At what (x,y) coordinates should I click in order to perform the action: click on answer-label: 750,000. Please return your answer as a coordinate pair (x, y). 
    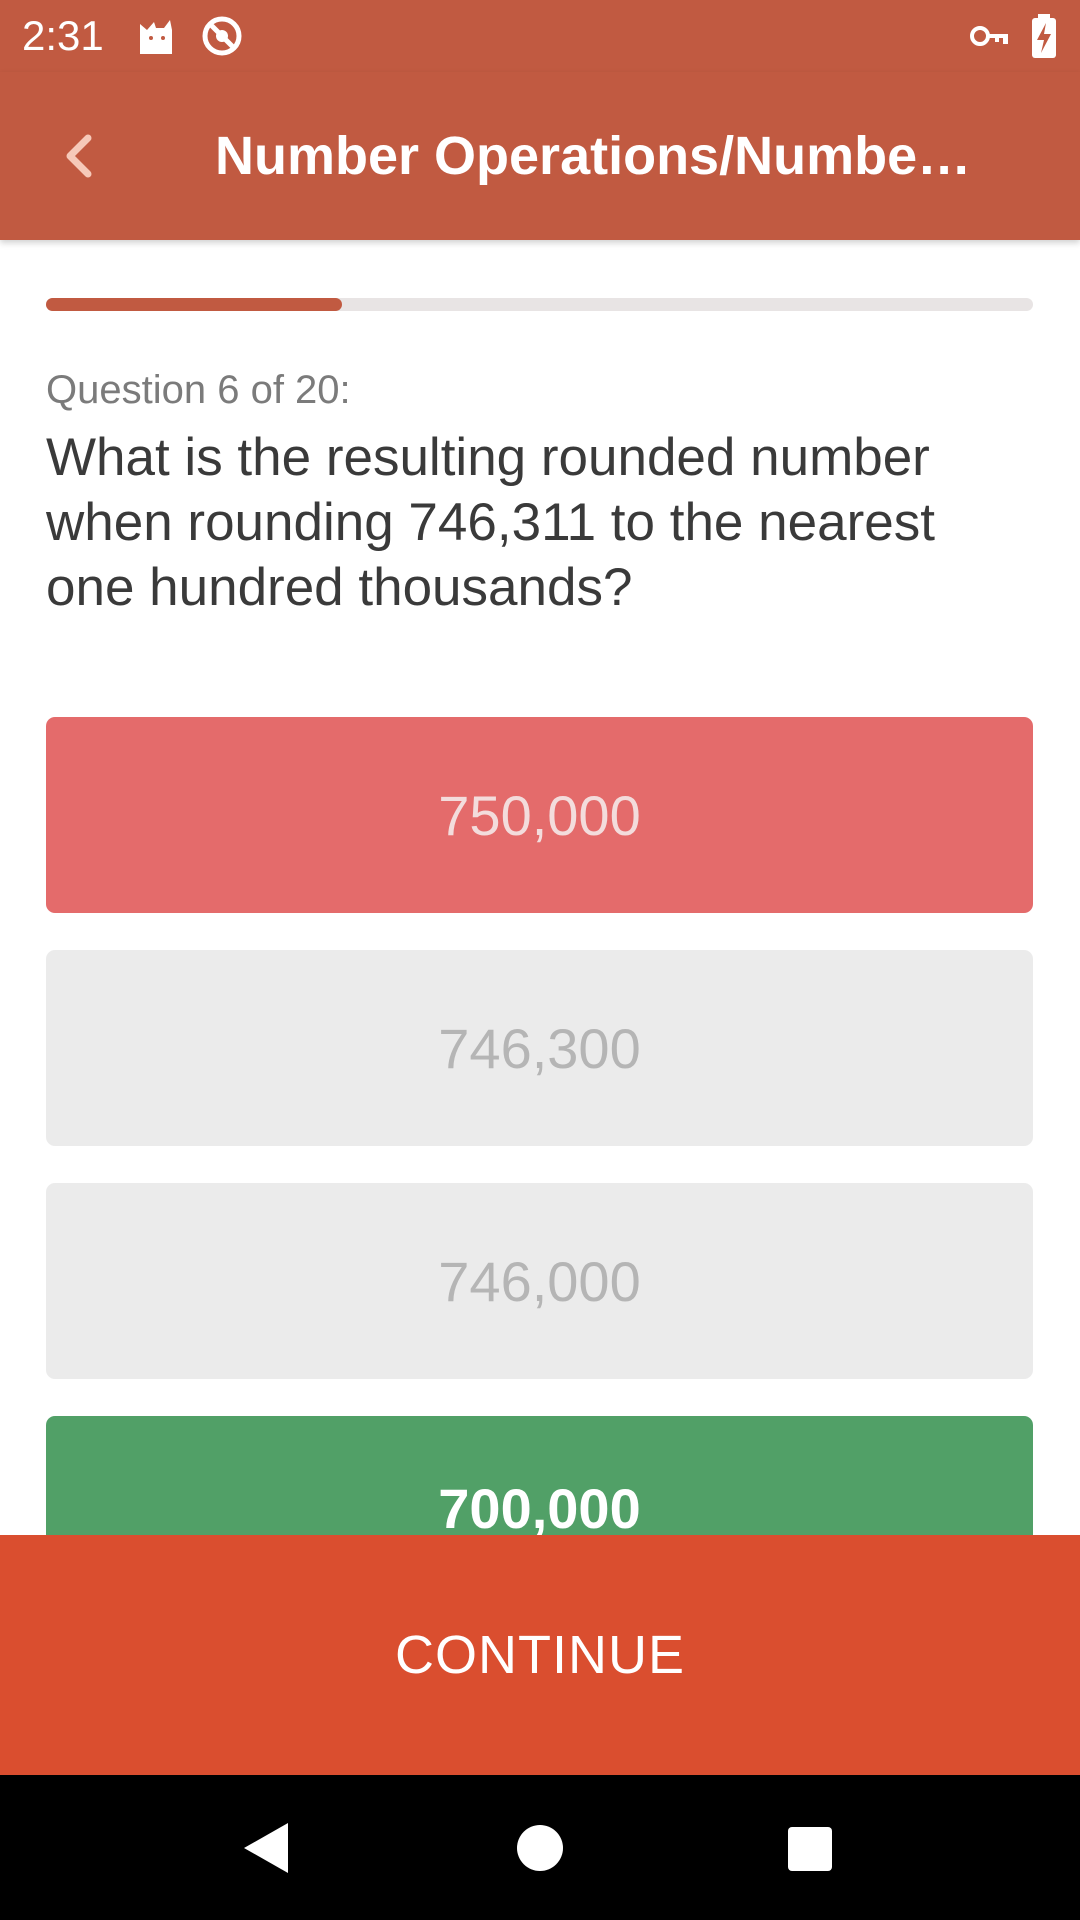
    Looking at the image, I should click on (539, 815).